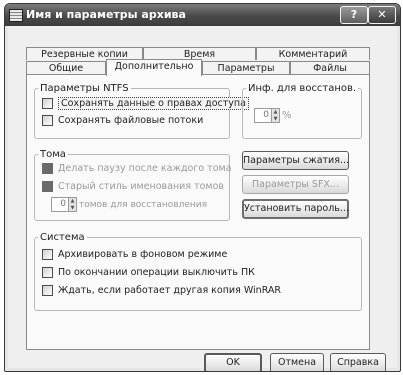  I want to click on pause-each-option: Делать паузу после каждого тома, so click(137, 168).